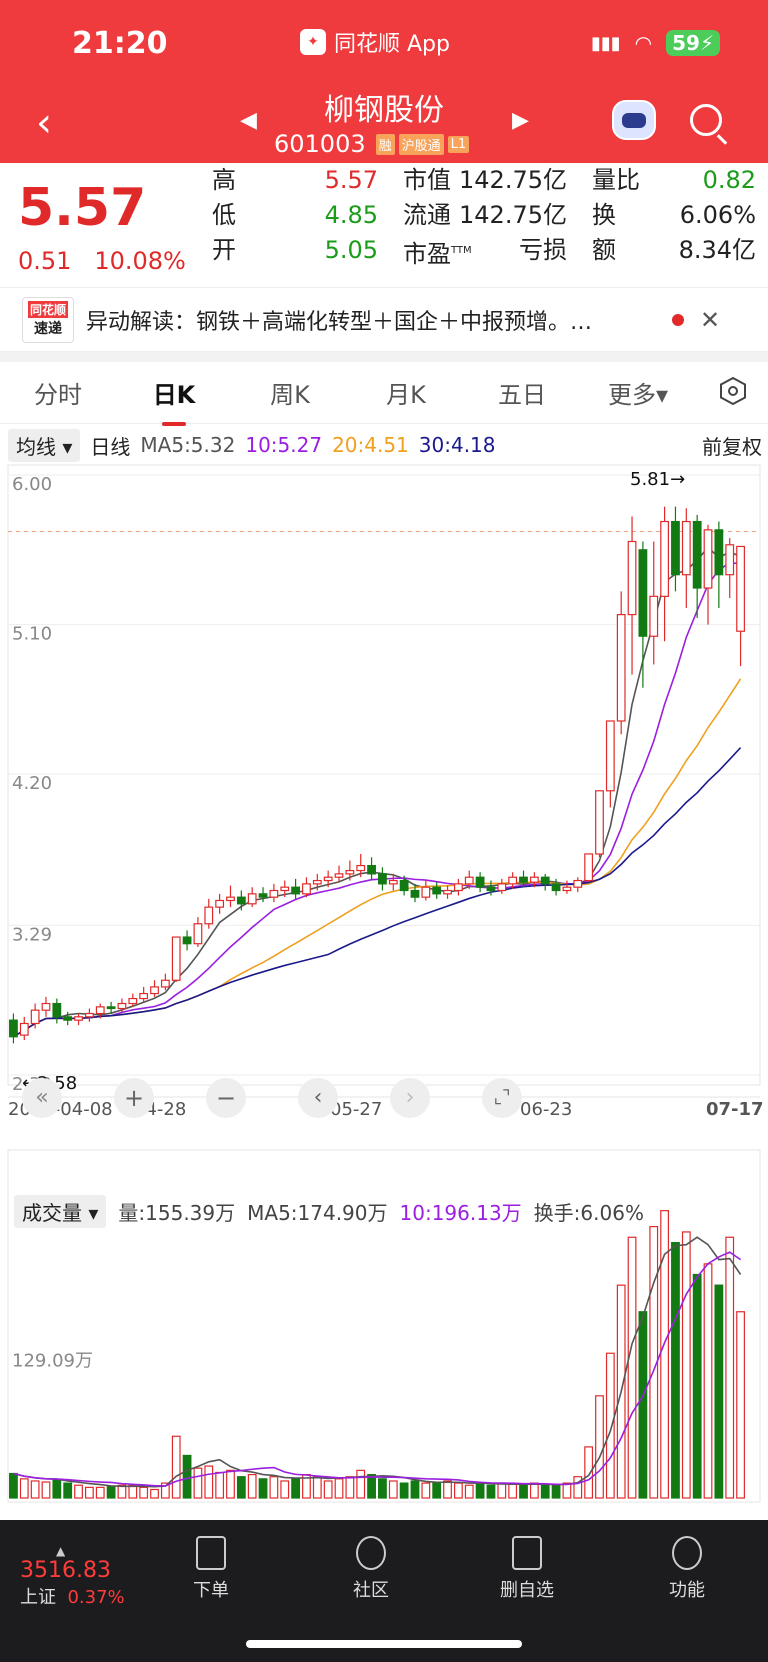  I want to click on index-widget: ▲ 3516.83 上证 0.37%, so click(72, 1576).